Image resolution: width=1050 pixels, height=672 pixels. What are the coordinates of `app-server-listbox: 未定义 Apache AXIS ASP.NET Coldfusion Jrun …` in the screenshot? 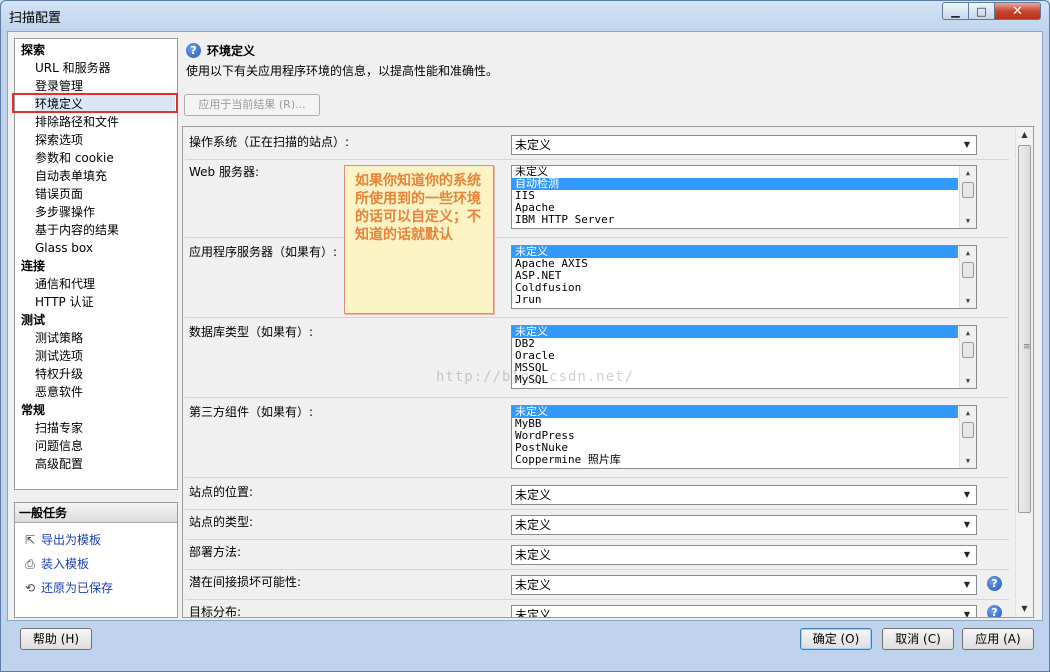 It's located at (744, 277).